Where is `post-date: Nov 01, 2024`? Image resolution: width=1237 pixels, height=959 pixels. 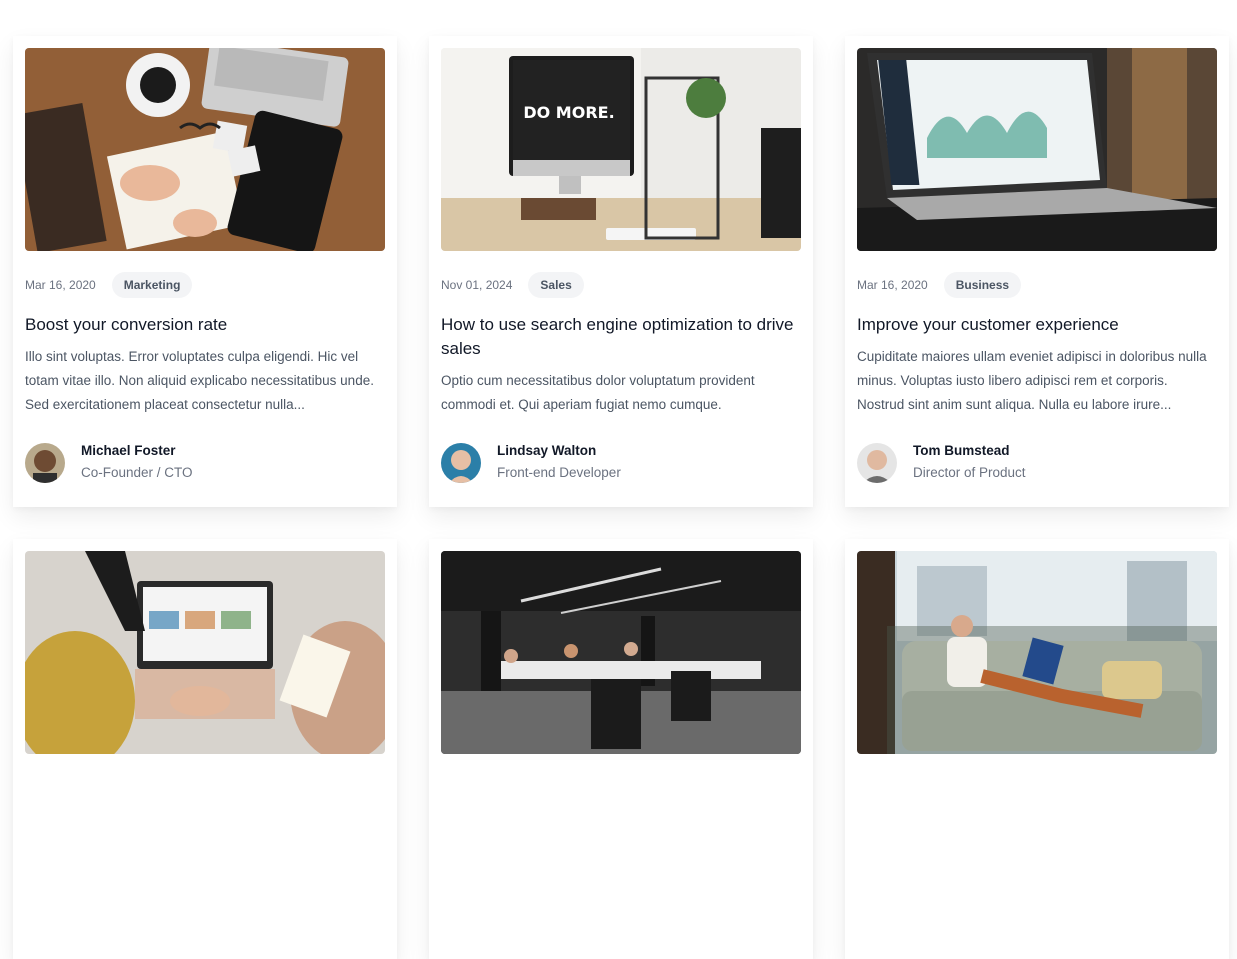 post-date: Nov 01, 2024 is located at coordinates (477, 285).